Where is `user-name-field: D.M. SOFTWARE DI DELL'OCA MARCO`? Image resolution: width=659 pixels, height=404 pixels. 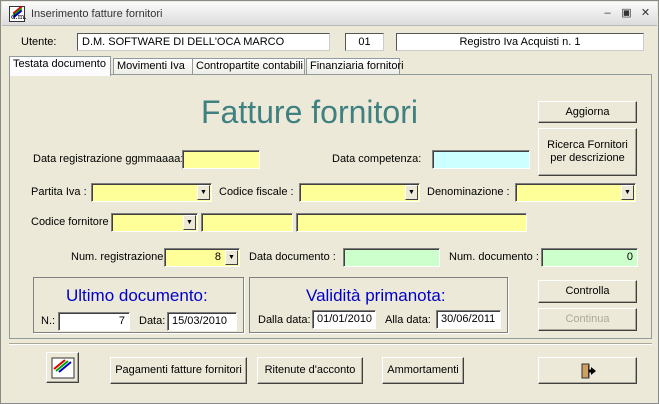 user-name-field: D.M. SOFTWARE DI DELL'OCA MARCO is located at coordinates (203, 42).